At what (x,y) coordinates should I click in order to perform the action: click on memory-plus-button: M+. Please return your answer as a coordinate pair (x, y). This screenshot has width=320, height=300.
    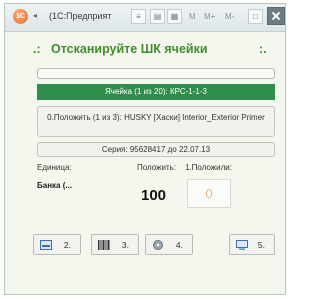
    Looking at the image, I should click on (209, 16).